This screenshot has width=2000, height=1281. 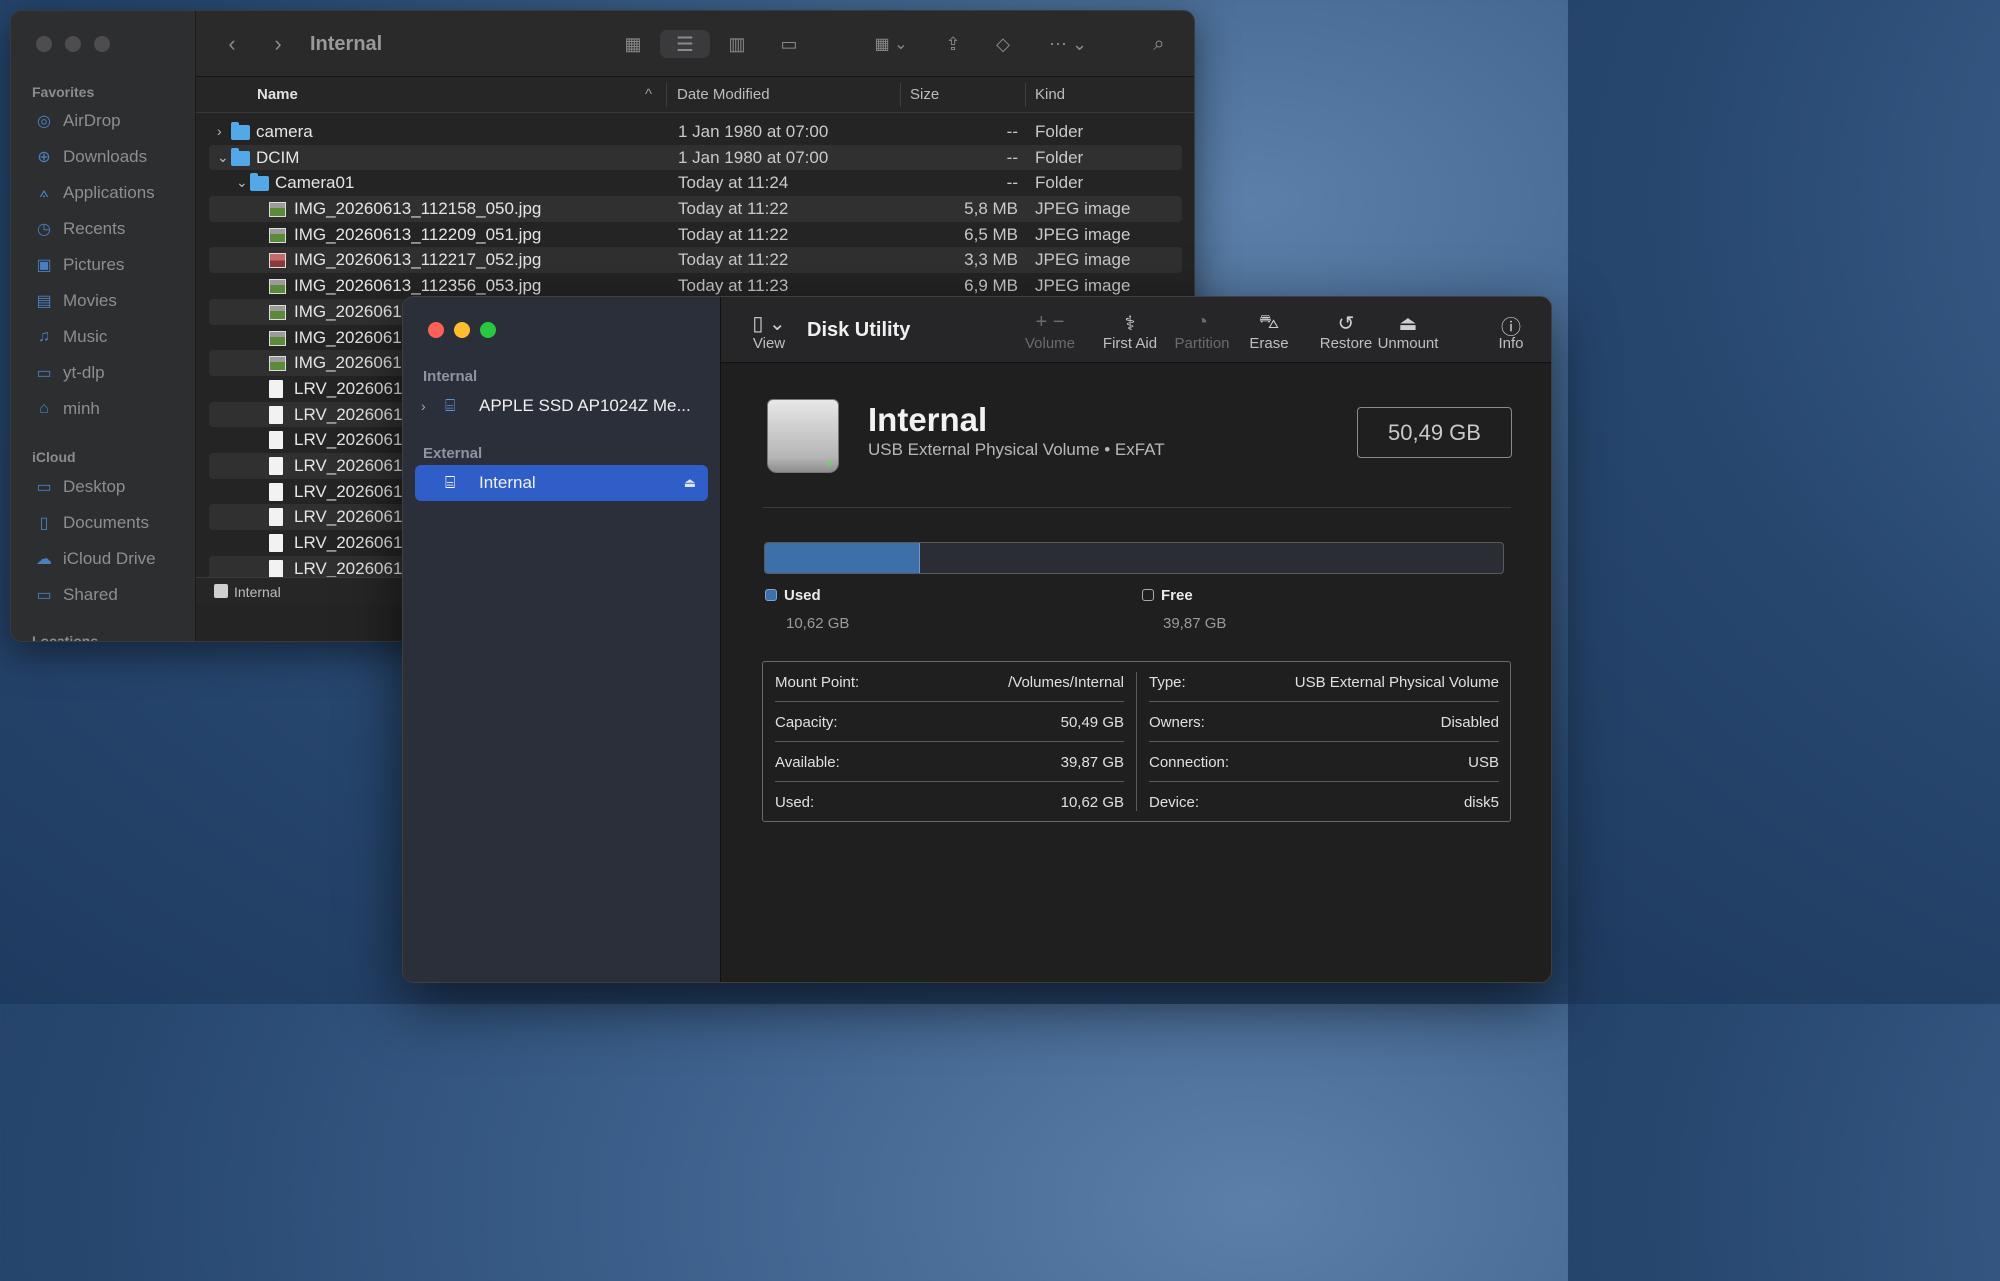 I want to click on documents-icon: ▯, so click(x=44, y=523).